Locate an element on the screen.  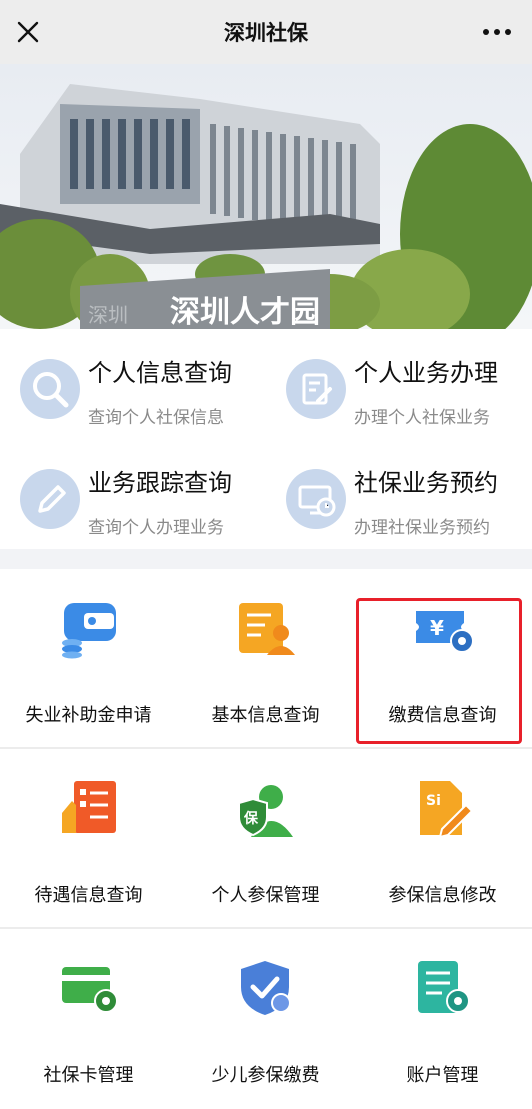
quick-item-subtitle: 办理个人社保业务 is located at coordinates (422, 418).